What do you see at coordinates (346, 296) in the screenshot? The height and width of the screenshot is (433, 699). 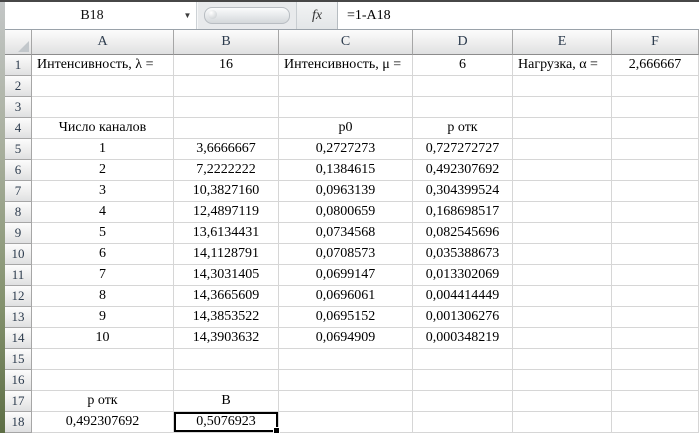 I see `cell-C12: 0,0696061` at bounding box center [346, 296].